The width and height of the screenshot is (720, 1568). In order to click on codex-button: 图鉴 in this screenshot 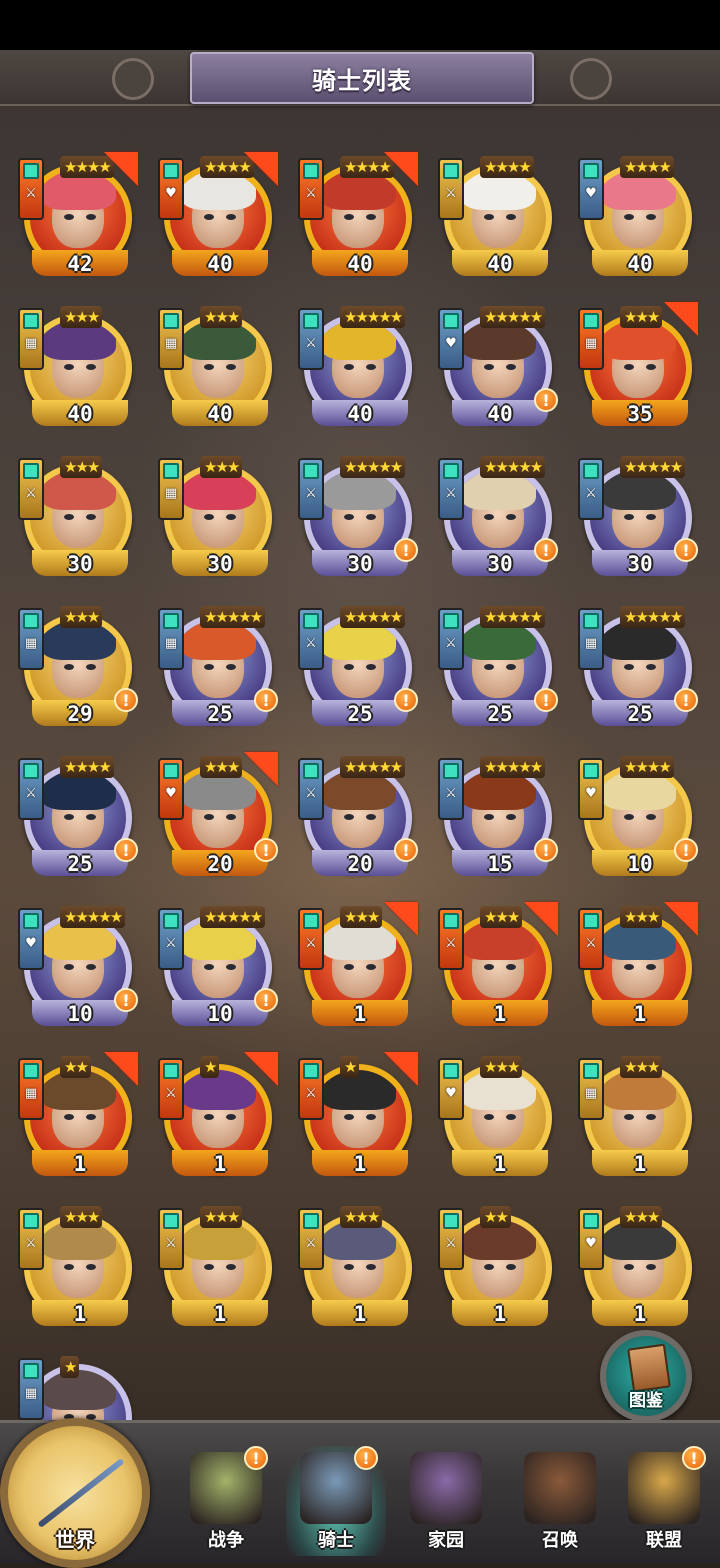, I will do `click(646, 1376)`.